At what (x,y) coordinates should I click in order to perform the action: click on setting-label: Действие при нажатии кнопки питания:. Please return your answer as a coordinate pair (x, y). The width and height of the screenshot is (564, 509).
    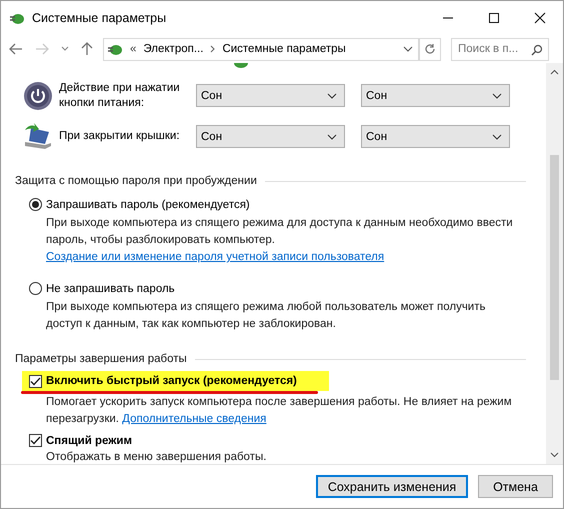
    Looking at the image, I should click on (120, 95).